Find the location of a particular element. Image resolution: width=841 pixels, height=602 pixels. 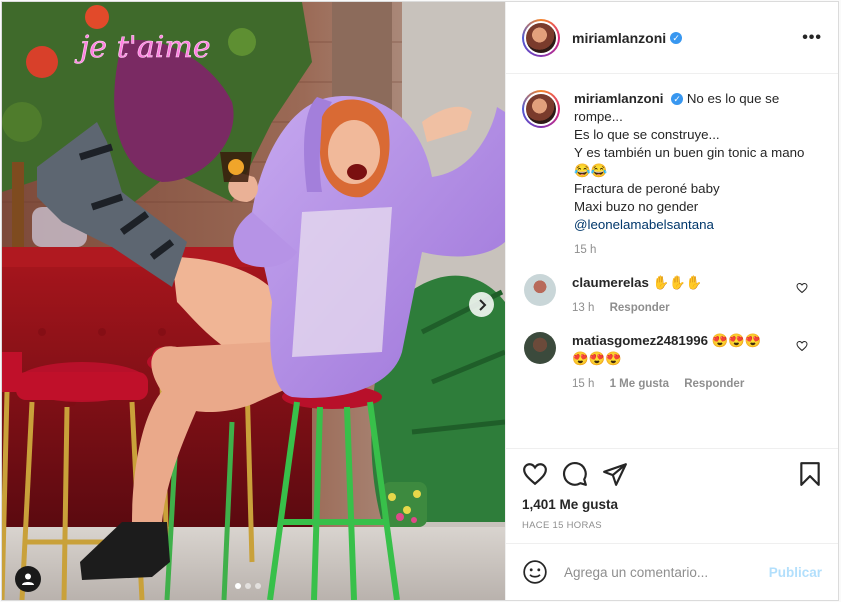

svg-text: je t'aime is located at coordinates (142, 47).